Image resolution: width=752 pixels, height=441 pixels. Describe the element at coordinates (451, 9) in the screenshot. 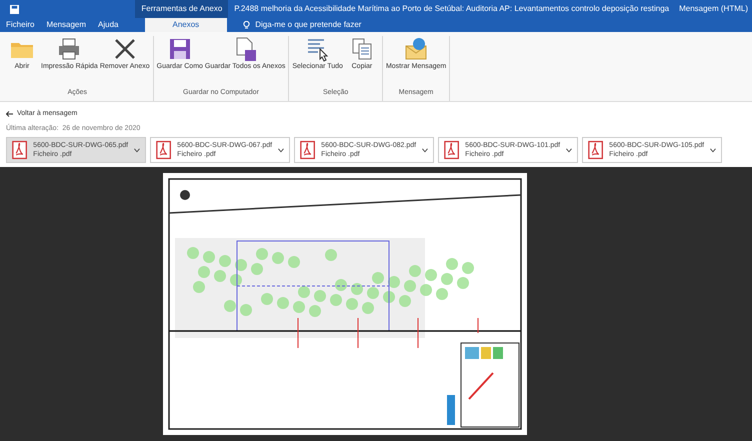

I see `window-title: P.2488 melhoria da Acessibilidade Marítima ao Porto de Setúbal: Auditoria AP: Levantamentos controlo deposição restinga` at that location.